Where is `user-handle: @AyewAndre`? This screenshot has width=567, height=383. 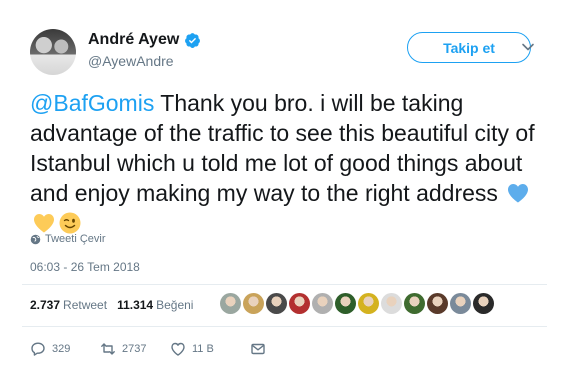
user-handle: @AyewAndre is located at coordinates (131, 61).